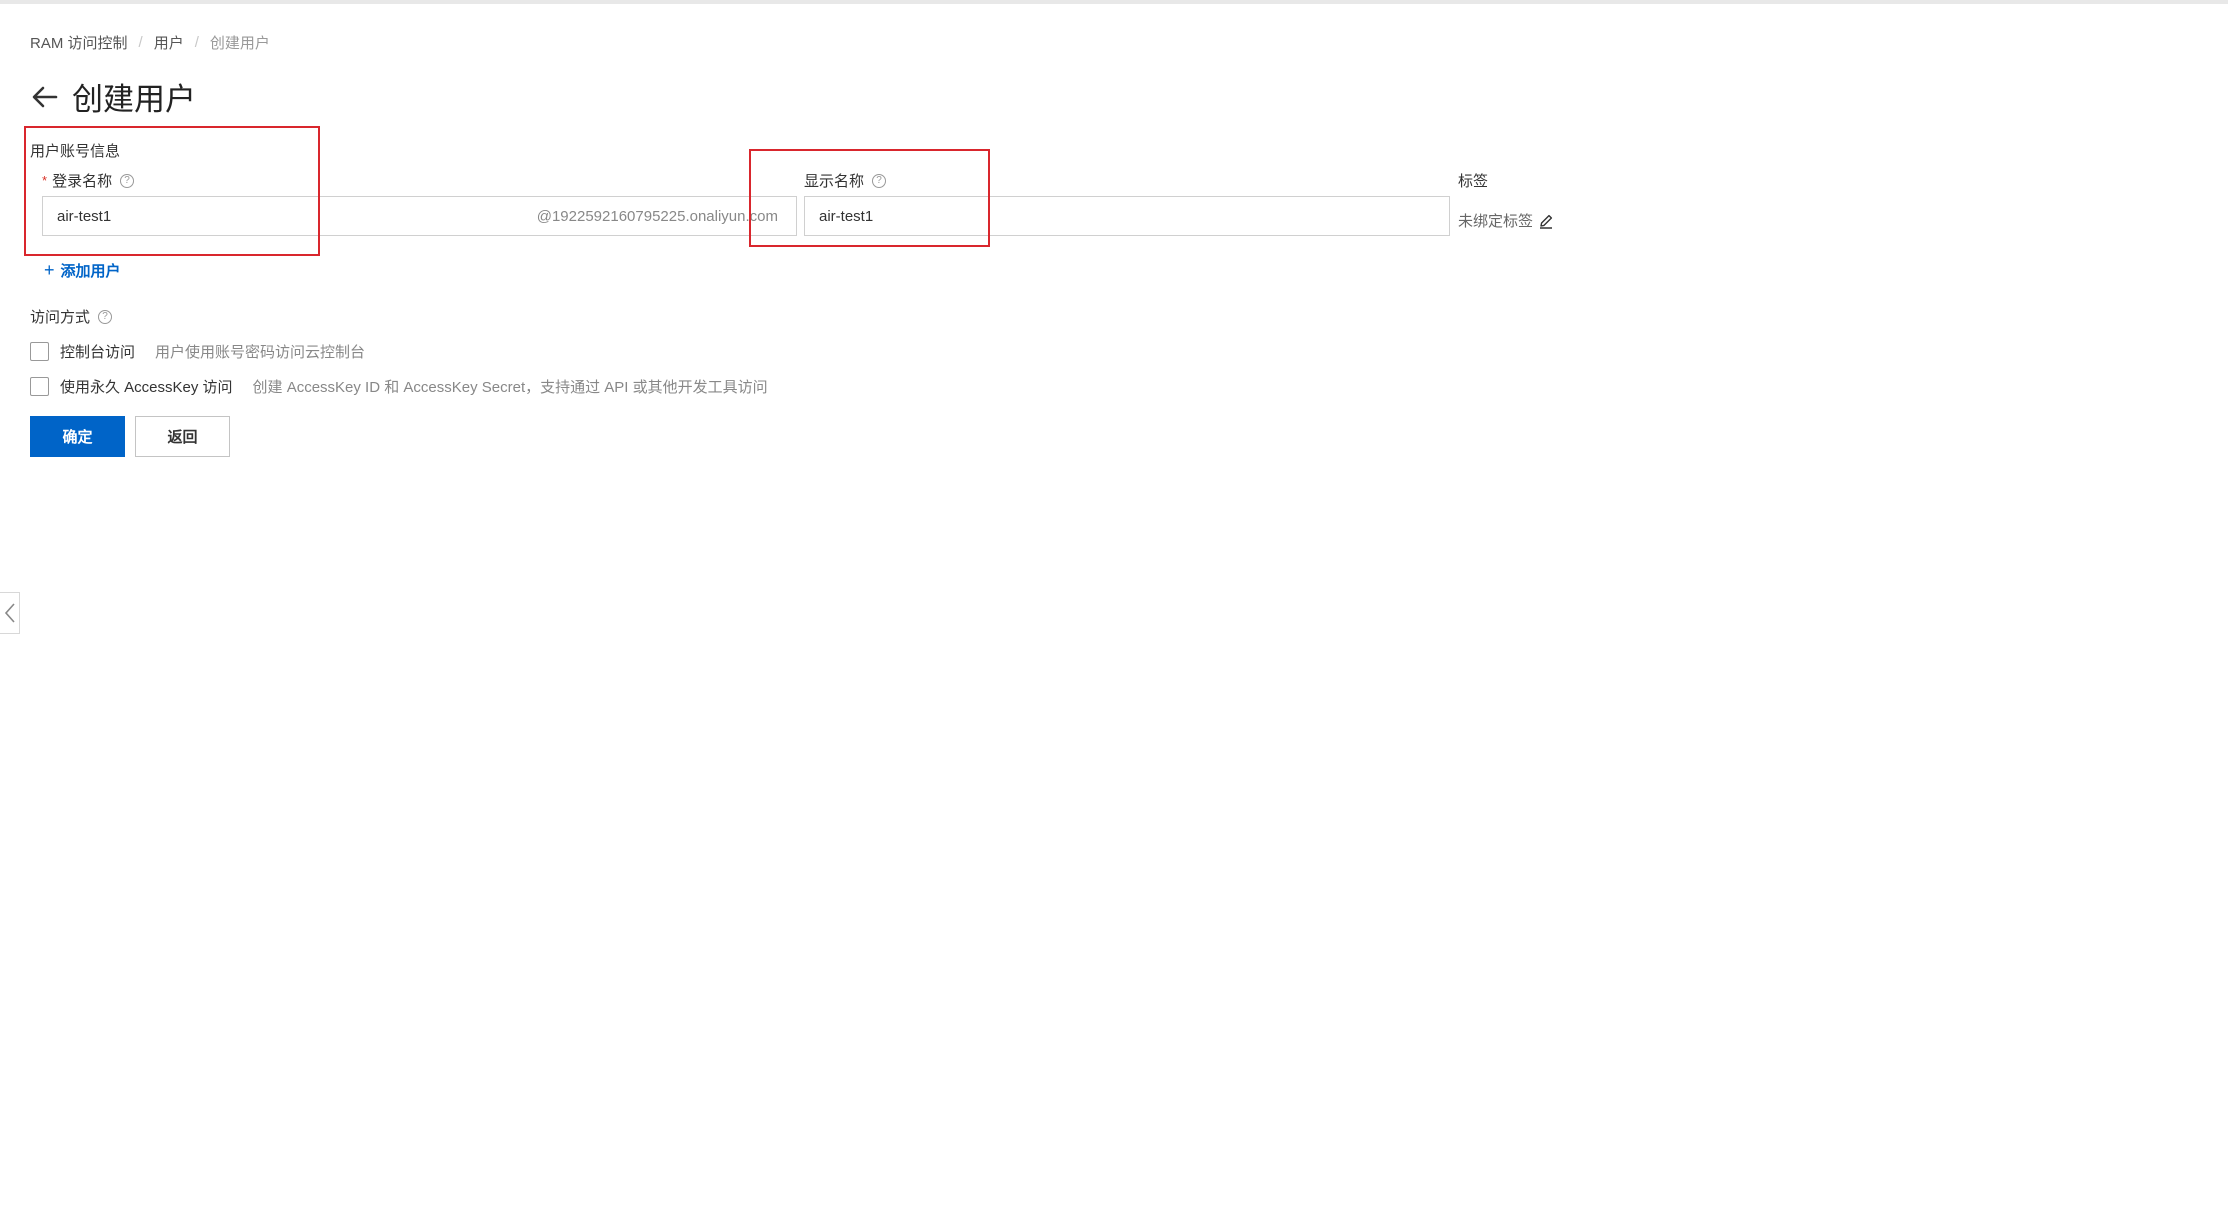 The height and width of the screenshot is (1221, 2228). What do you see at coordinates (1546, 221) in the screenshot?
I see `edit-pencil-icon` at bounding box center [1546, 221].